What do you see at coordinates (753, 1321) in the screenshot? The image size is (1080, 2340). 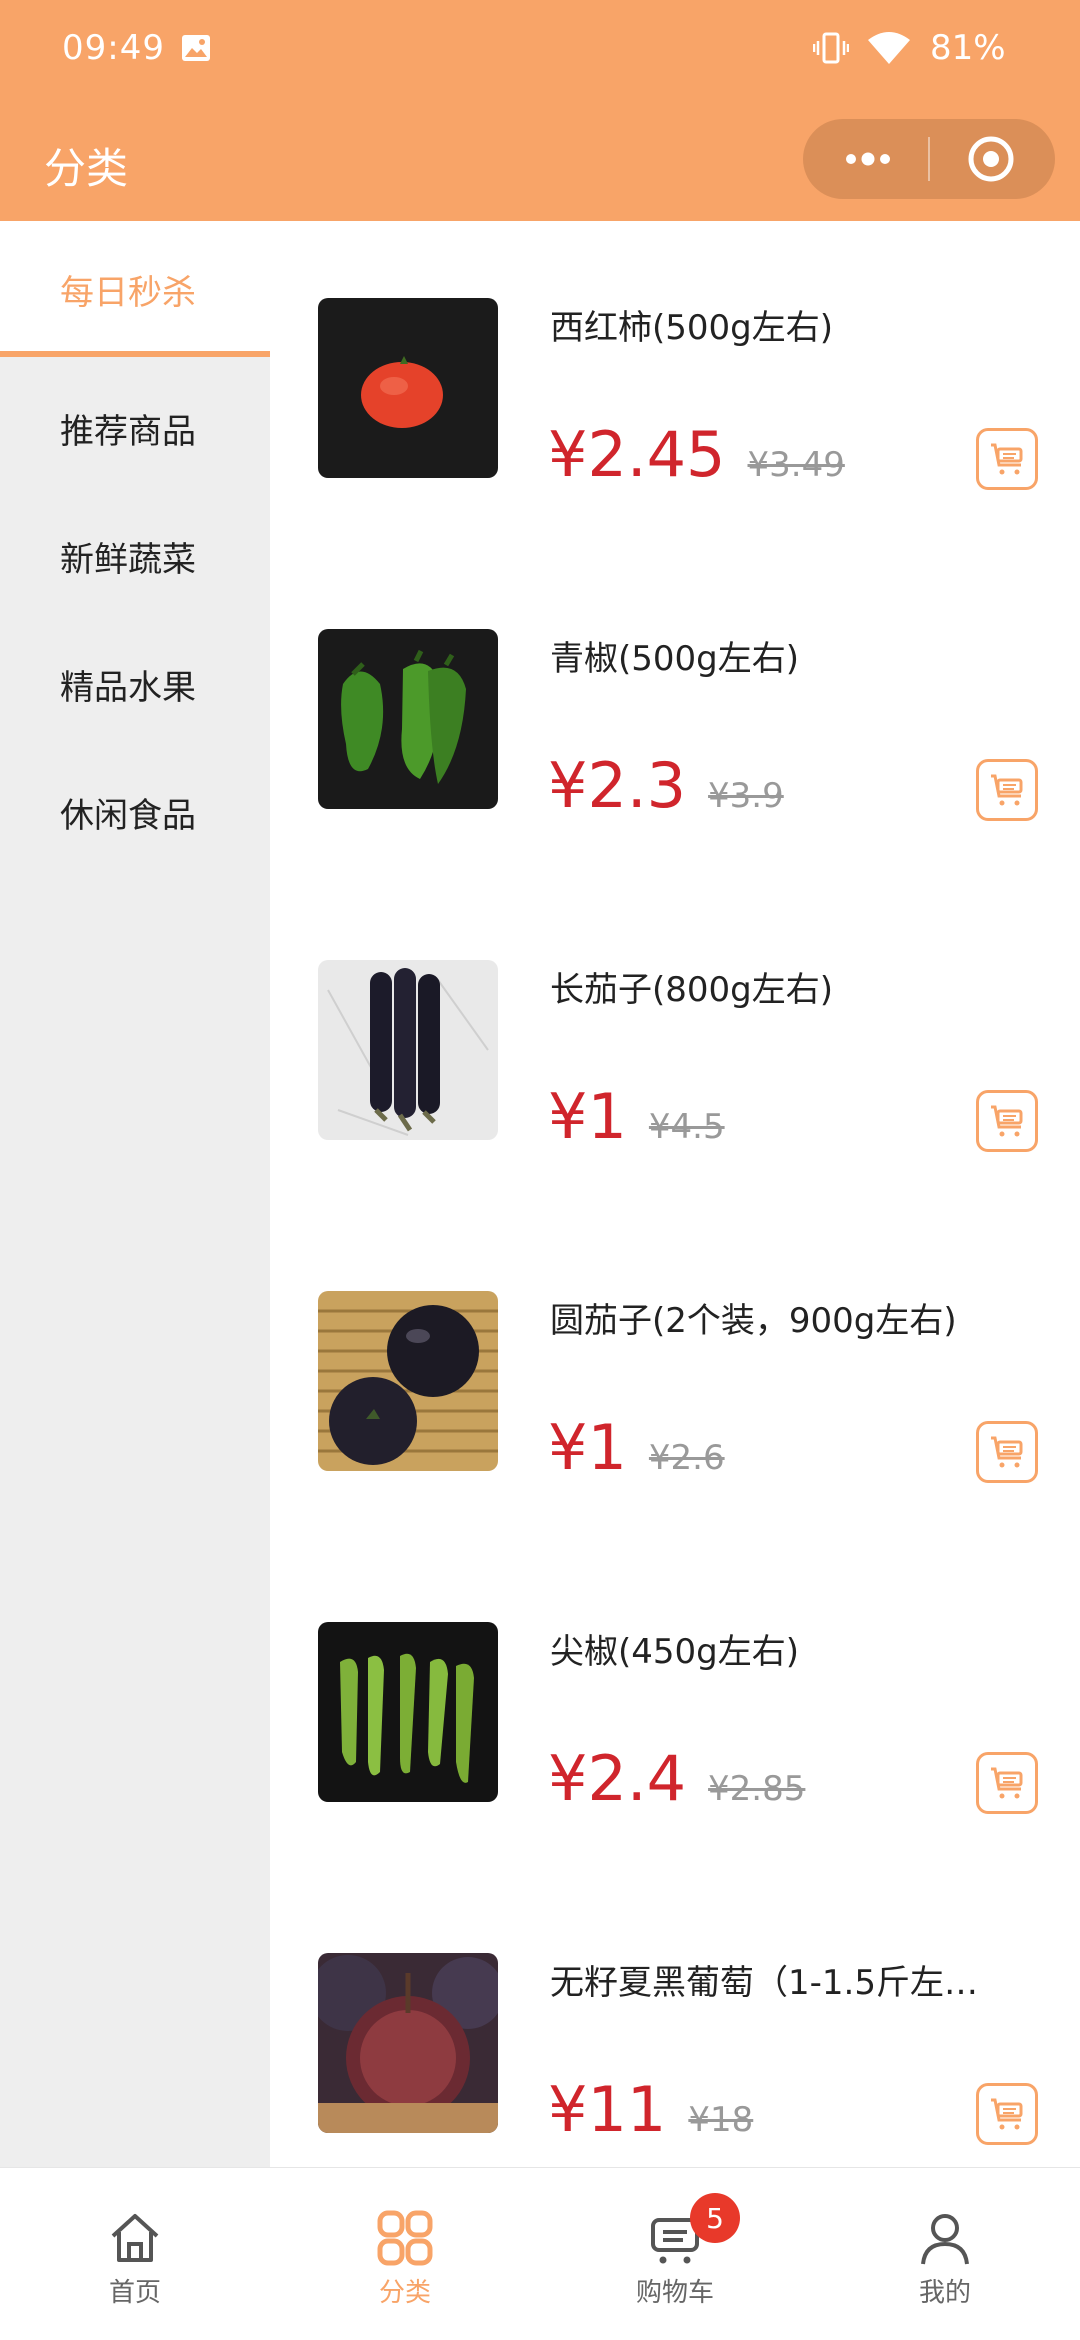 I see `product-name: 圆茄子(2个装，900g左右)` at bounding box center [753, 1321].